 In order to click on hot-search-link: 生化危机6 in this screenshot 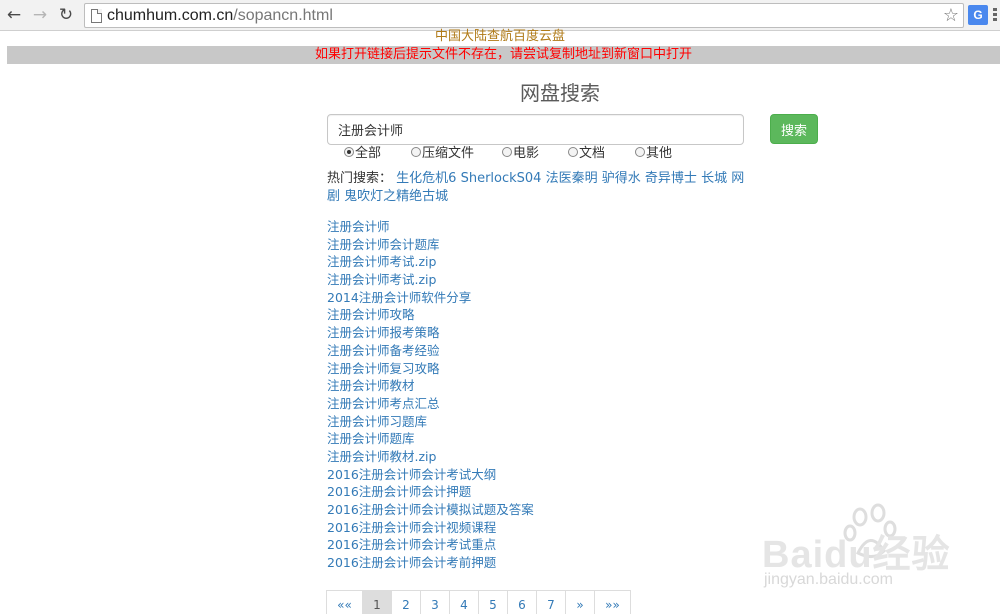, I will do `click(426, 178)`.